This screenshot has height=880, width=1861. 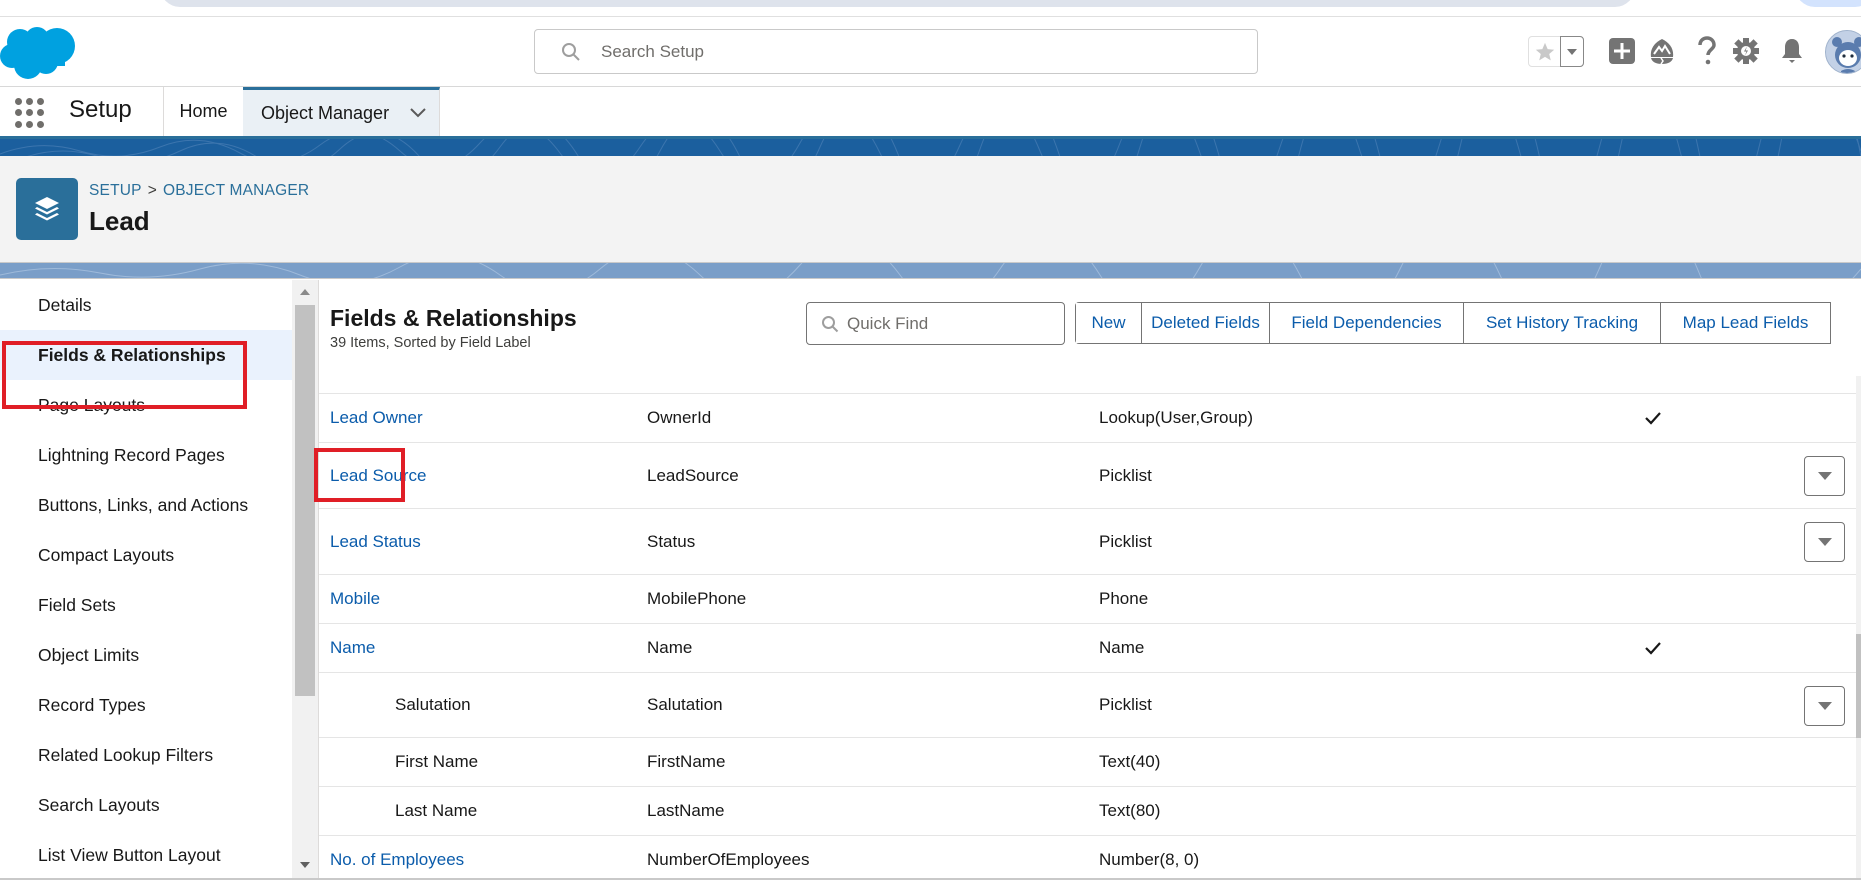 I want to click on field-api-name-cell: LeadSource, so click(x=693, y=475).